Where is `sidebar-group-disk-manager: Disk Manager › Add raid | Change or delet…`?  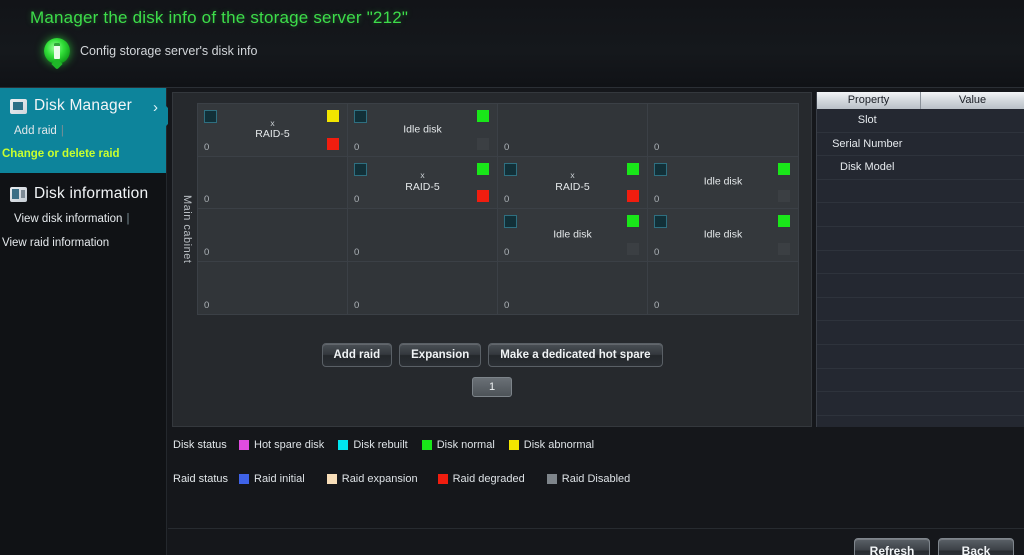
sidebar-group-disk-manager: Disk Manager › Add raid | Change or delet… is located at coordinates (88, 131).